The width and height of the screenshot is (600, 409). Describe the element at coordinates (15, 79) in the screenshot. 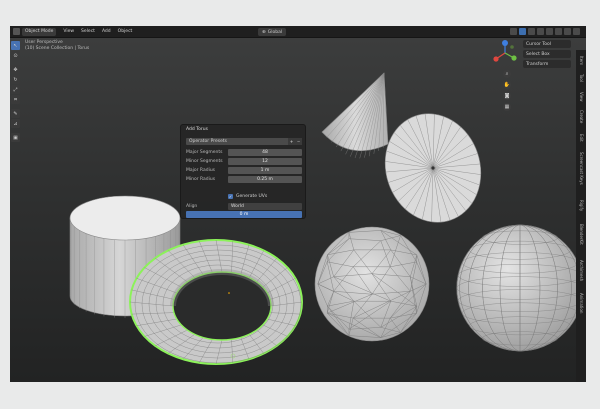

I see `rotate-tool-icon: ↻` at that location.